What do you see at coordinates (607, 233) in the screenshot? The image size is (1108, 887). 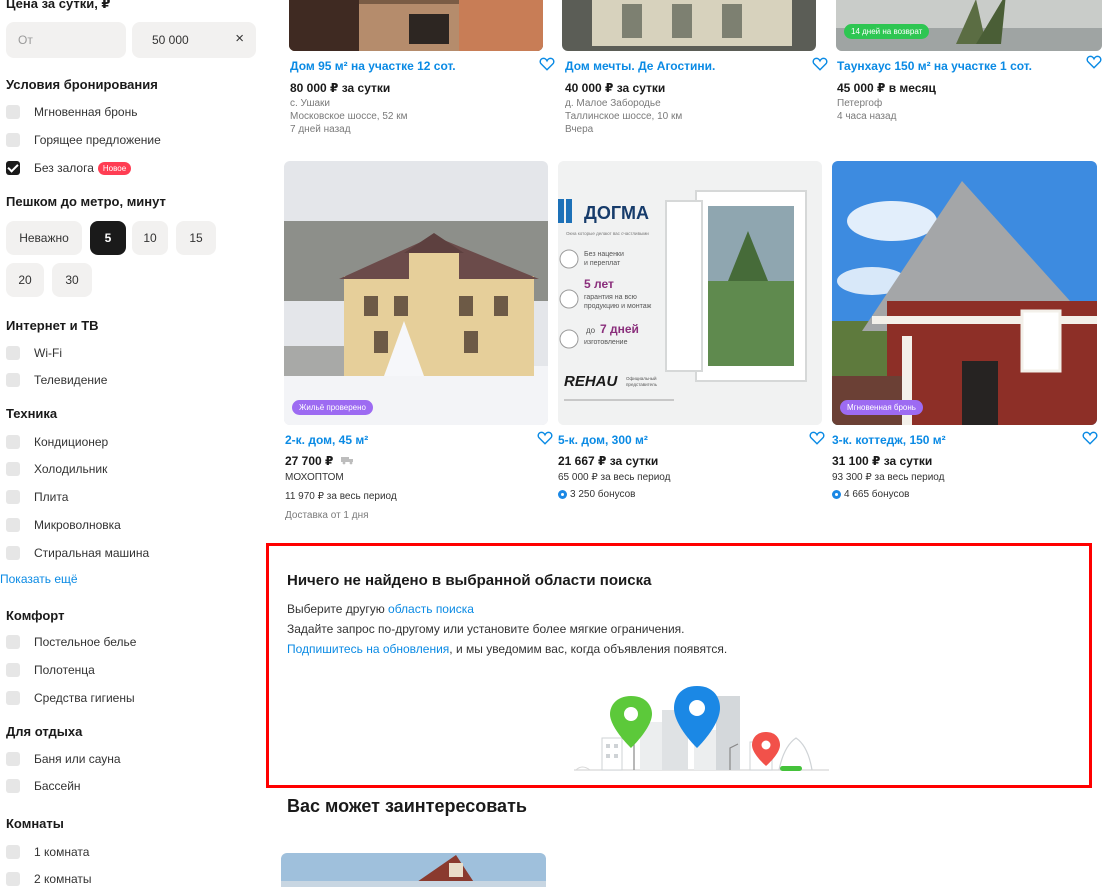 I see `ad-subtitle: Окна которые делают вас счастливыми` at bounding box center [607, 233].